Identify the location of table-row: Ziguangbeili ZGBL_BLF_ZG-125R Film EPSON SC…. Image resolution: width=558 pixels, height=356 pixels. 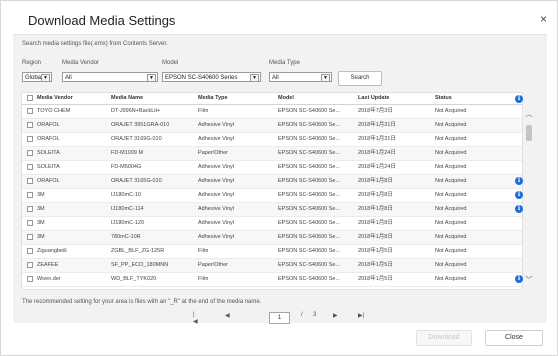
(272, 252).